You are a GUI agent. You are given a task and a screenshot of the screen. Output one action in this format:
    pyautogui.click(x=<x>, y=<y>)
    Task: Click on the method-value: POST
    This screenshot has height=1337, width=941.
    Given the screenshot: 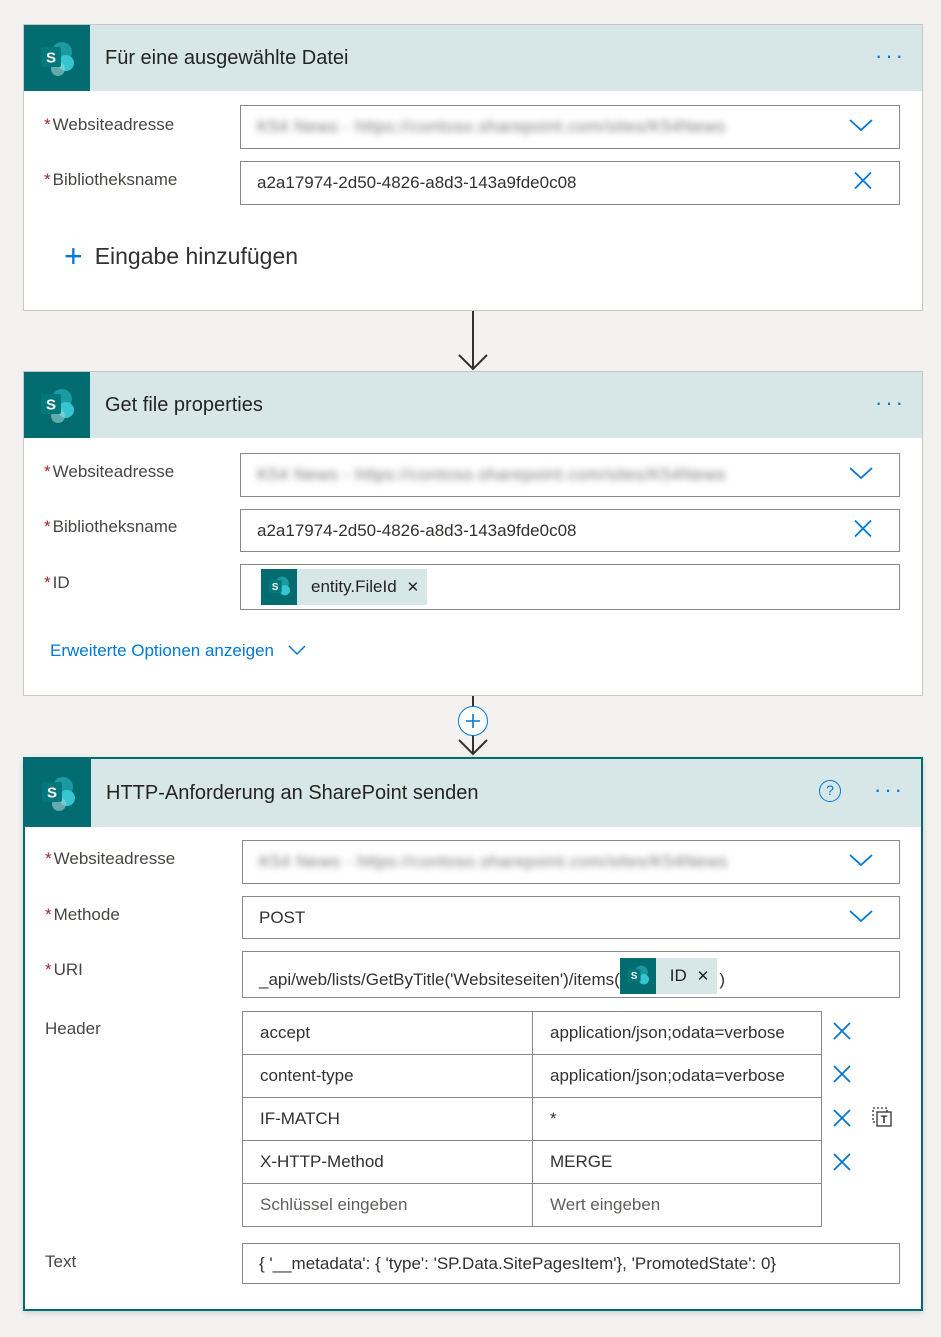 What is the action you would take?
    pyautogui.click(x=282, y=917)
    